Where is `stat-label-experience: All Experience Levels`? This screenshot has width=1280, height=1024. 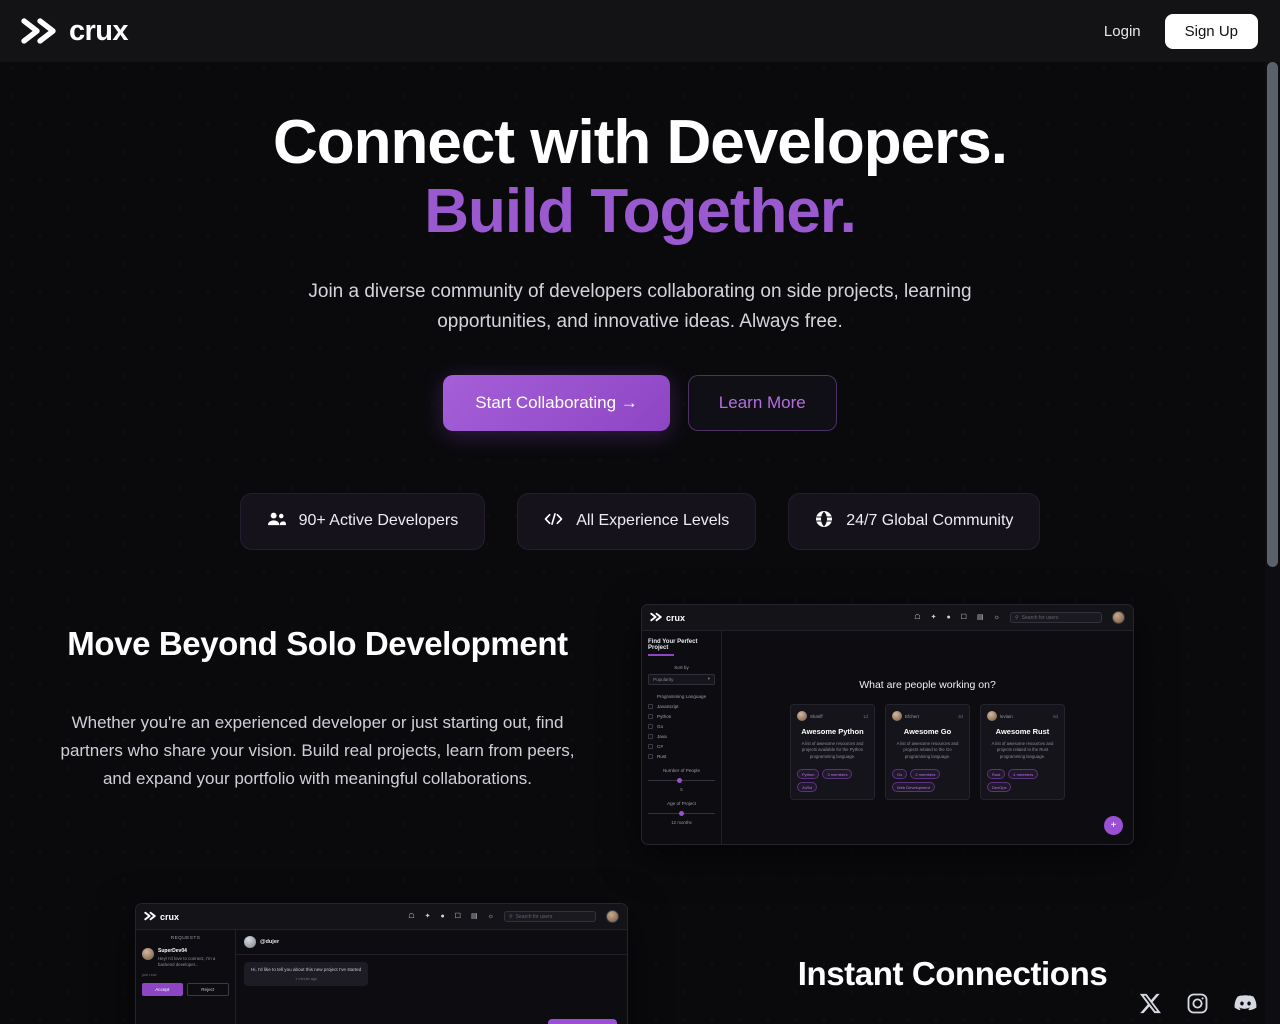 stat-label-experience: All Experience Levels is located at coordinates (653, 521).